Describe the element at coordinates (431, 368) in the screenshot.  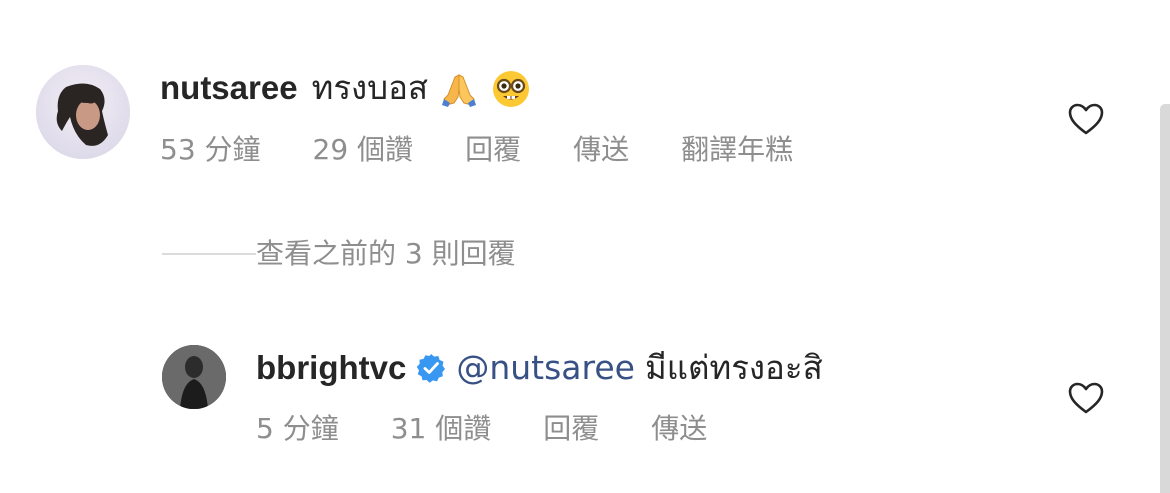
I see `verified-badge-icon` at that location.